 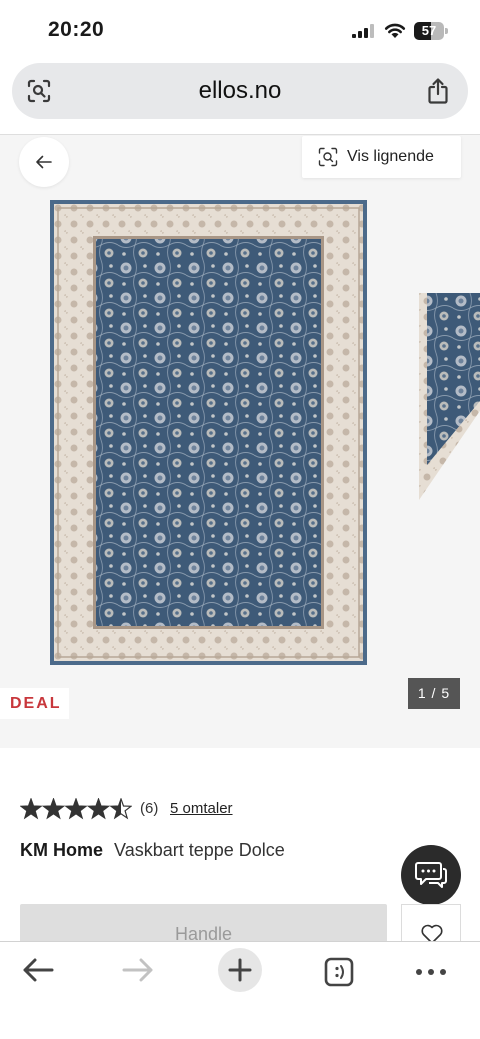 I want to click on back-button, so click(x=44, y=162).